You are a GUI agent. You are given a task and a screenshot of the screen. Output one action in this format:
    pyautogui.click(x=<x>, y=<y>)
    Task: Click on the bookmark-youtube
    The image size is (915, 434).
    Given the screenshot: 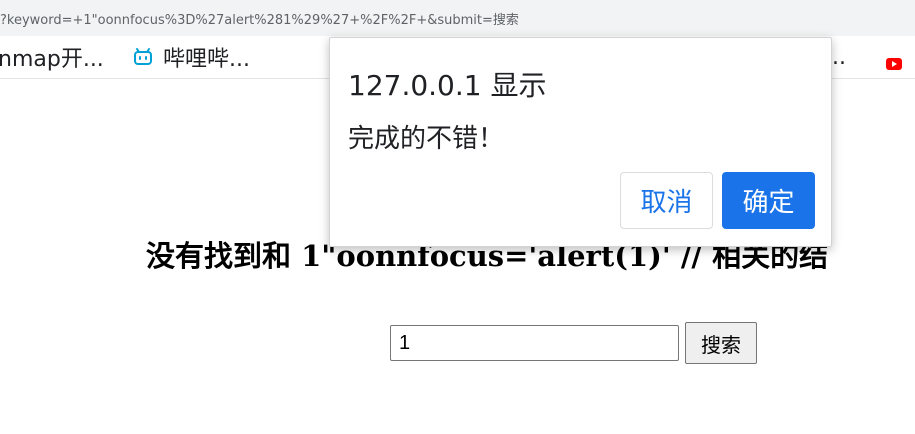 What is the action you would take?
    pyautogui.click(x=894, y=57)
    